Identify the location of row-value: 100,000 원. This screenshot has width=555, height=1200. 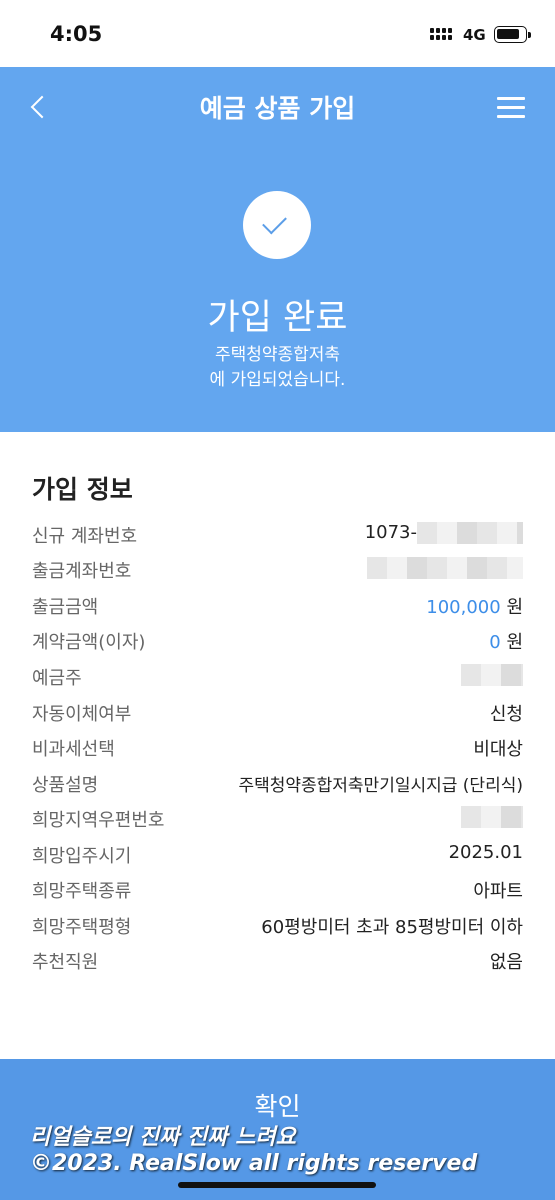
(474, 606).